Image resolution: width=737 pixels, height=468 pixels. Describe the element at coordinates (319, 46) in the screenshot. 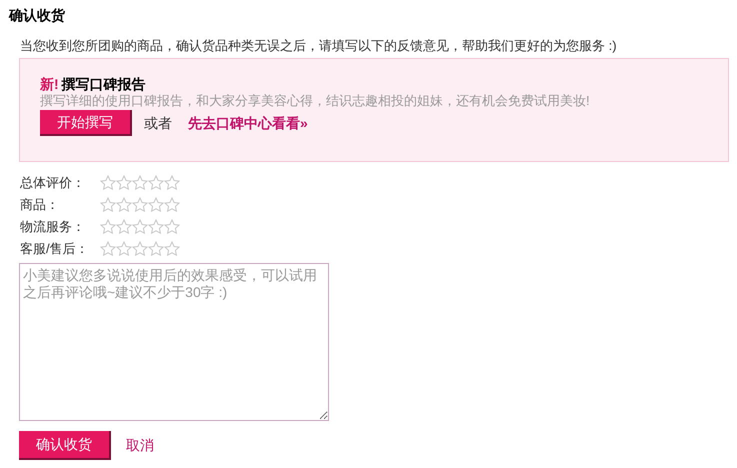

I see `intro-text: 当您收到您所团购的商品，确认货品种类无误之后，请填写以下的反馈意见，帮助我们更好的为您服务 :)` at that location.